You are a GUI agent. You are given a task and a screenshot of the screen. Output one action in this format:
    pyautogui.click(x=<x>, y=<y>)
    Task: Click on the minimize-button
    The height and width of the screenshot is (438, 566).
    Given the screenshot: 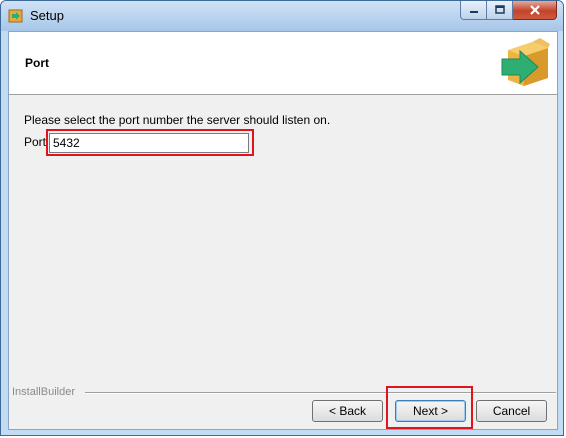 What is the action you would take?
    pyautogui.click(x=473, y=10)
    